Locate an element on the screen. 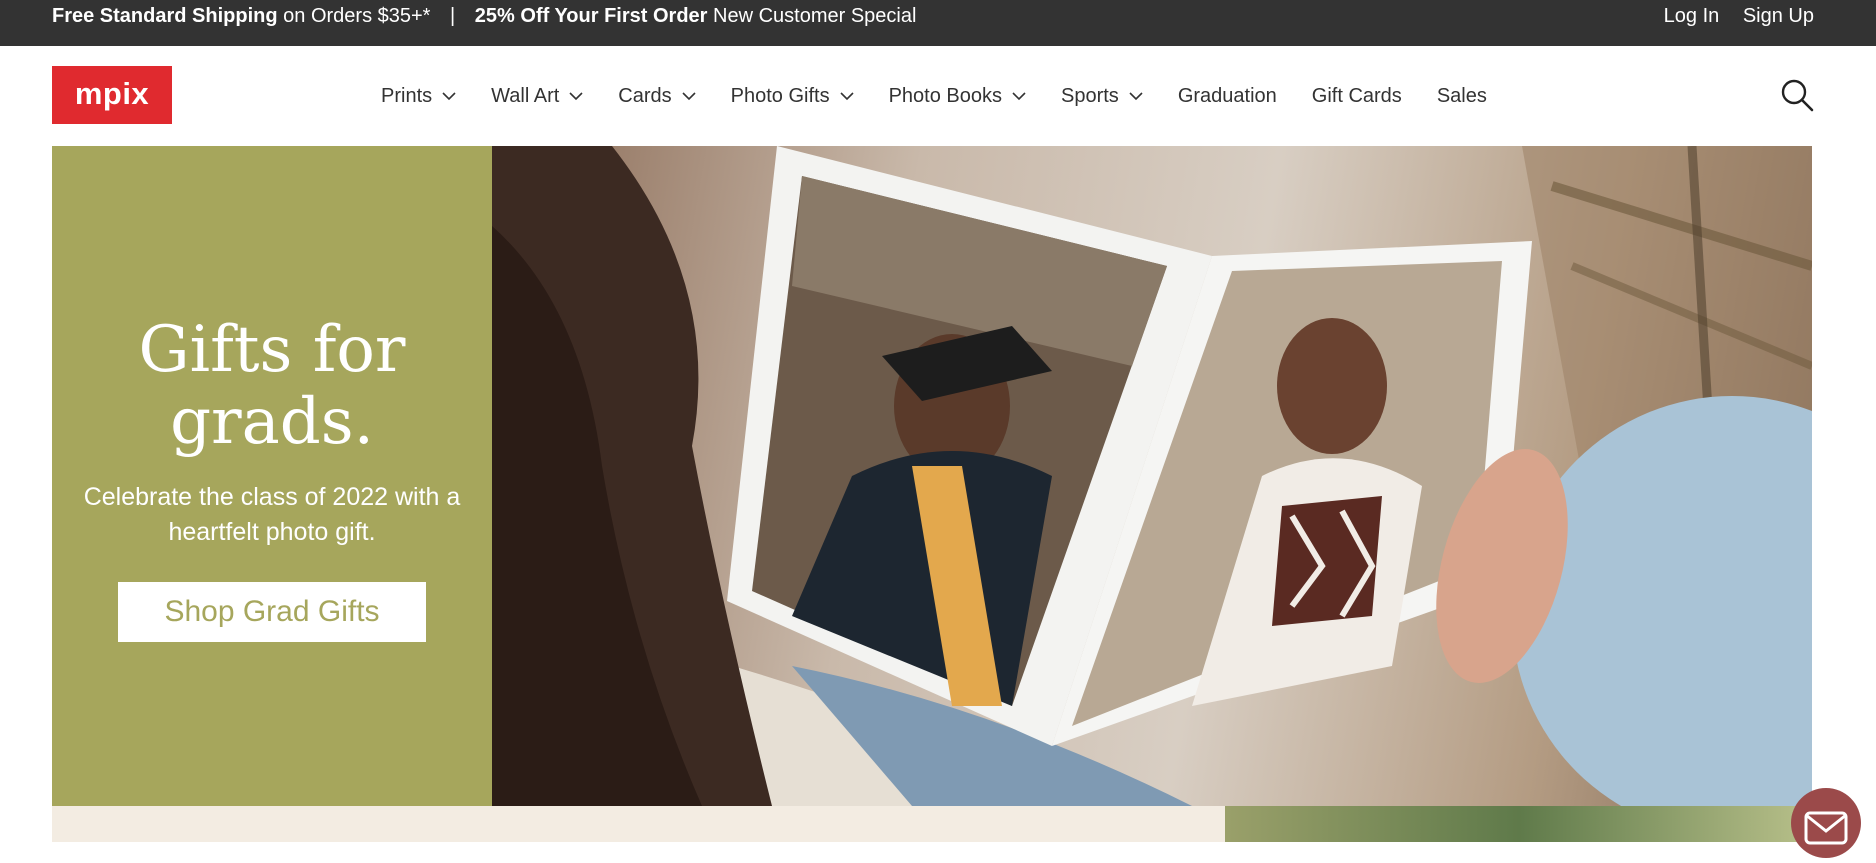 The width and height of the screenshot is (1876, 863). nav-item-sales: Sales is located at coordinates (1462, 96).